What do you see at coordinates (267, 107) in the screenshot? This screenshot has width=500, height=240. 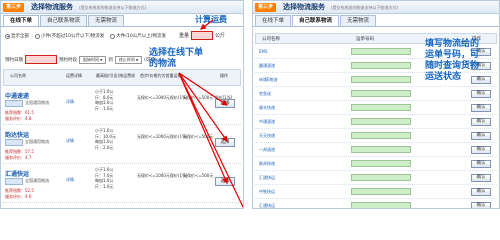 I see `carrier-name: 顺丰快递` at bounding box center [267, 107].